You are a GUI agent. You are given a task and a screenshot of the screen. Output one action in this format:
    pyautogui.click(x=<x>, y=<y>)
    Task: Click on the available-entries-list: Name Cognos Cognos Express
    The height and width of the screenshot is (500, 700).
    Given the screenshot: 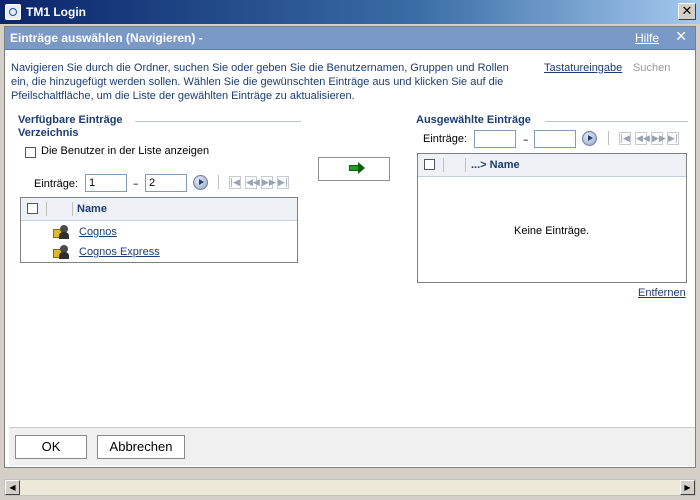 What is the action you would take?
    pyautogui.click(x=159, y=230)
    